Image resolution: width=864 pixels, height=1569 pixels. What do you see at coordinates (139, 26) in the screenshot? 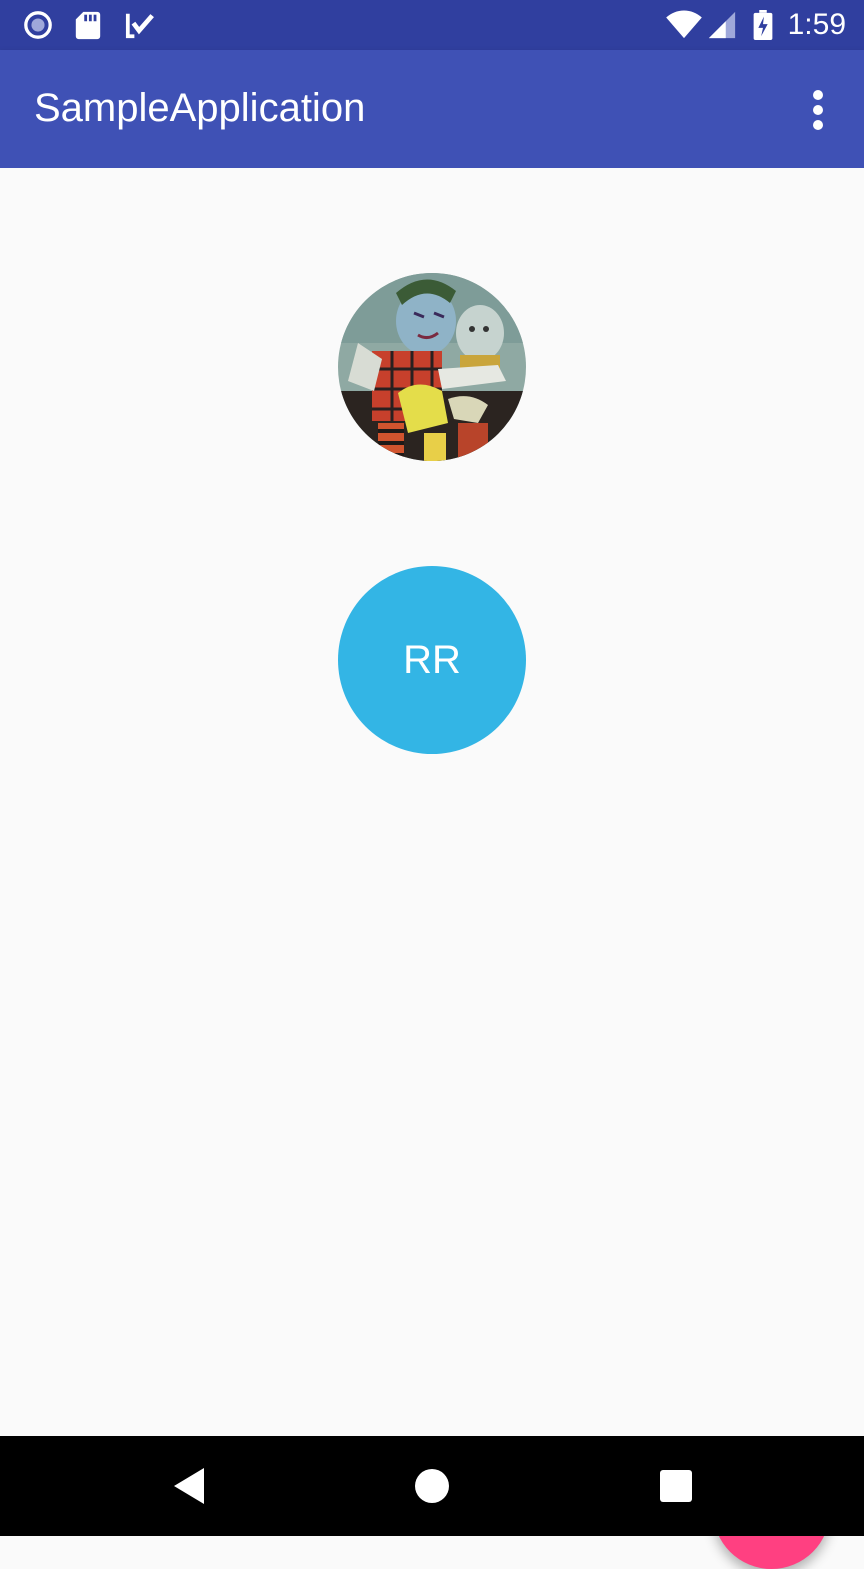
I see `task-check-icon` at bounding box center [139, 26].